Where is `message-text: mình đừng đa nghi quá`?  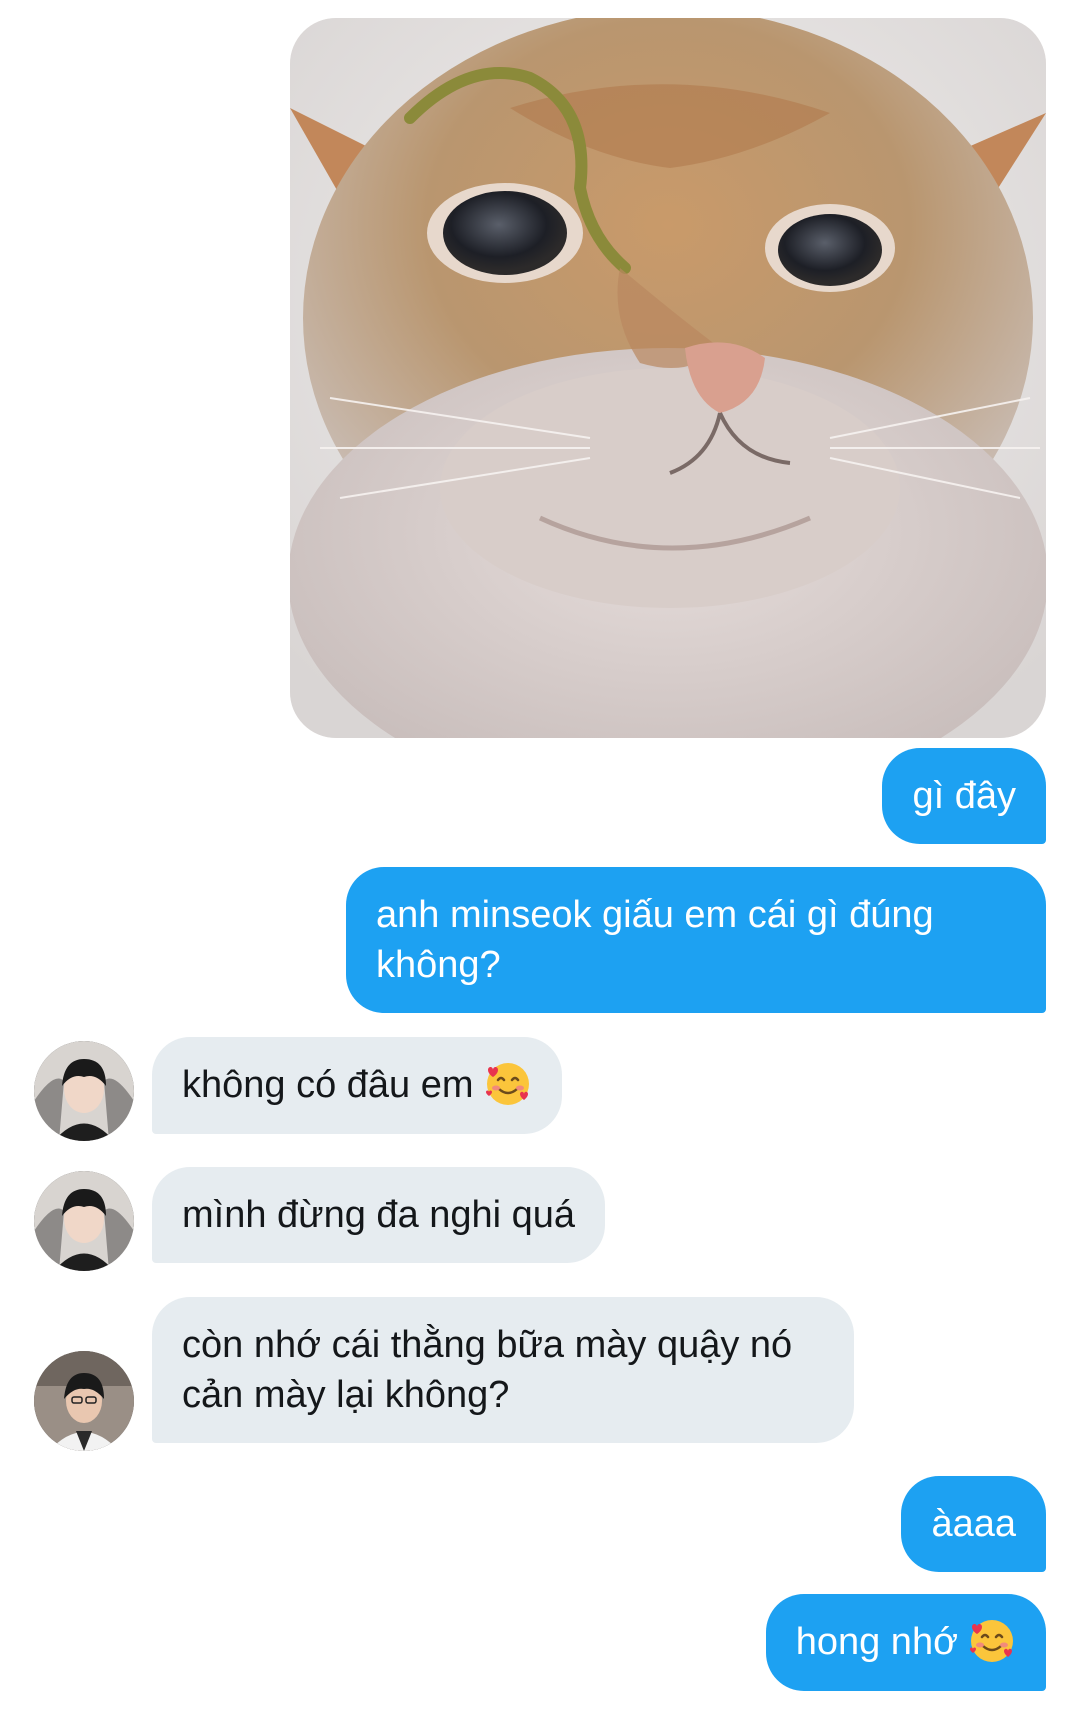
message-text: mình đừng đa nghi quá is located at coordinates (379, 1215).